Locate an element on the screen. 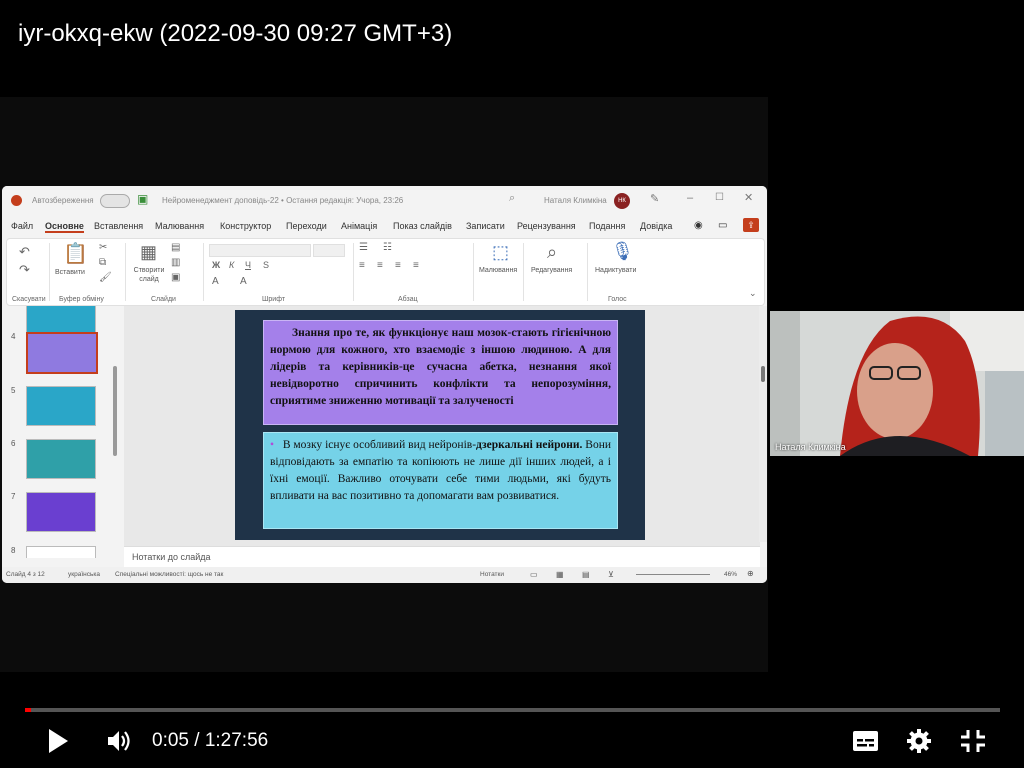  slide-number: 4 is located at coordinates (13, 336).